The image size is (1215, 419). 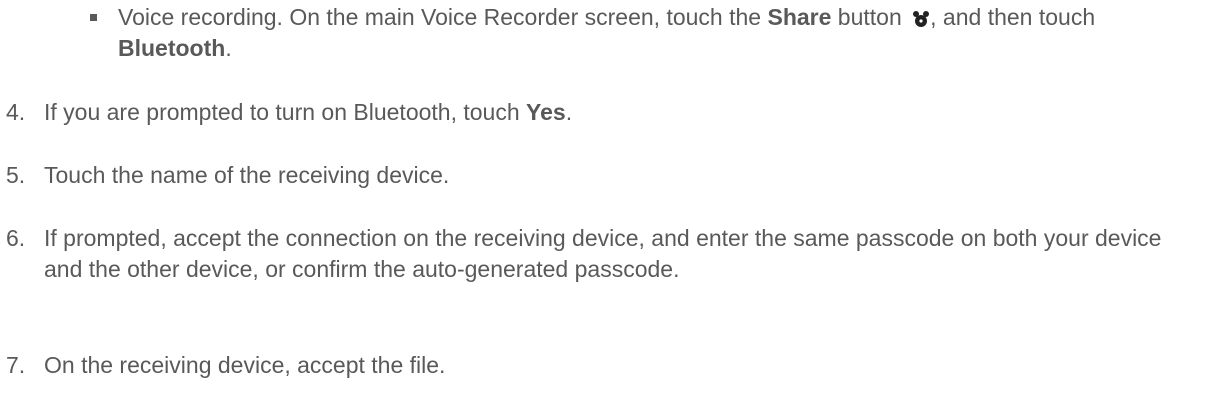 I want to click on square-bullet-icon, so click(x=93, y=17).